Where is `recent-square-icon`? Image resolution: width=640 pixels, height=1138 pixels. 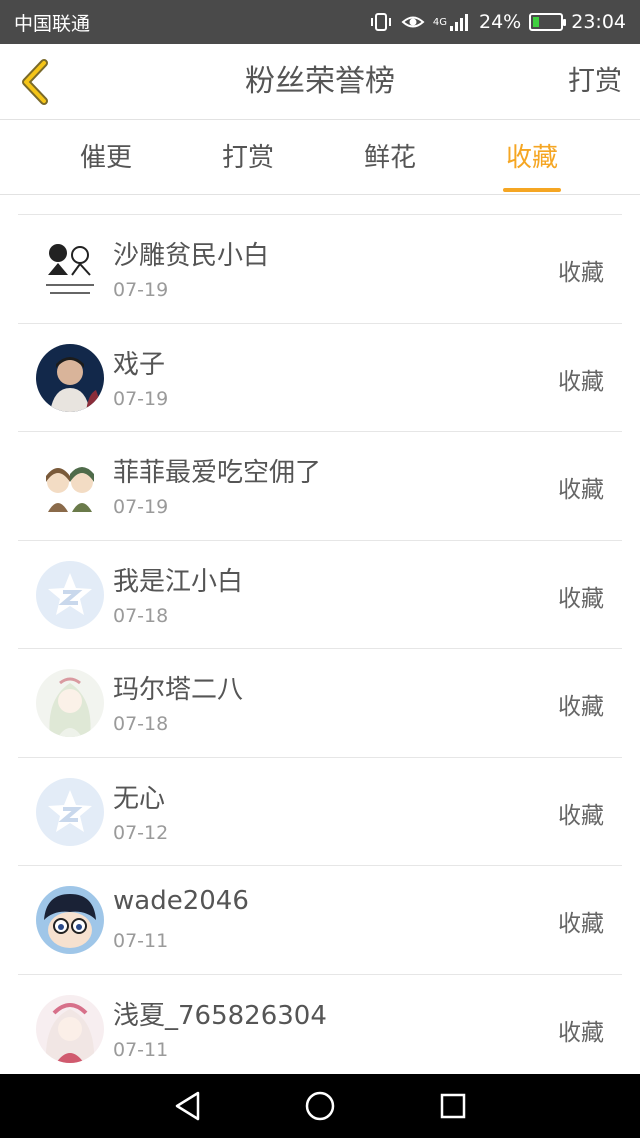 recent-square-icon is located at coordinates (453, 1106).